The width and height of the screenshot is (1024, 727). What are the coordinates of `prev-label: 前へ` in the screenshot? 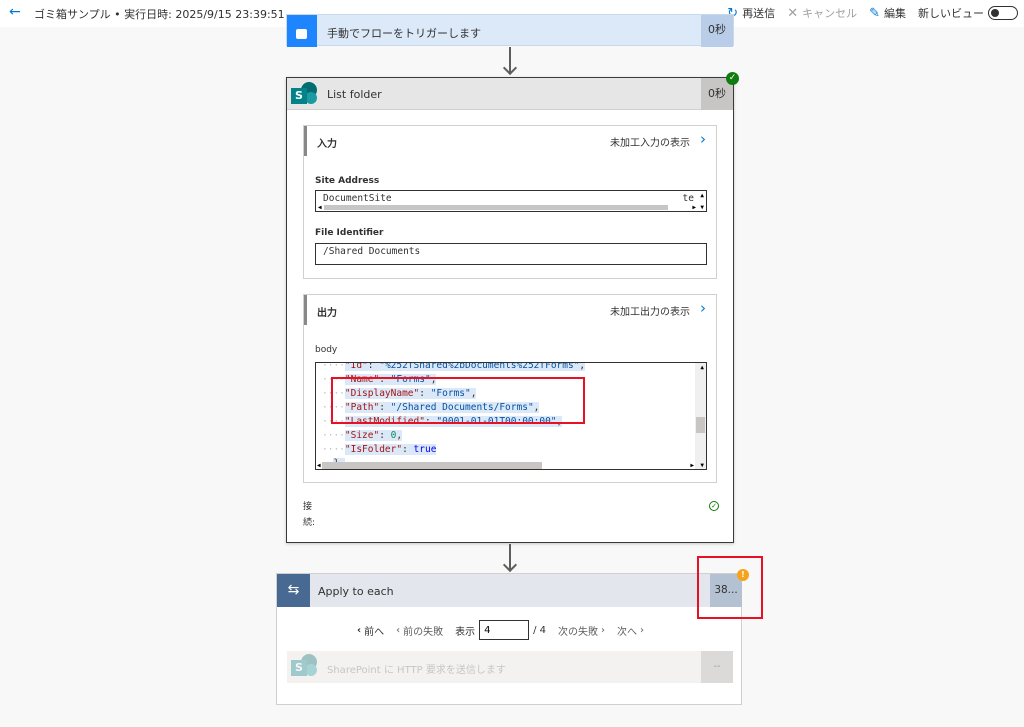 It's located at (374, 632).